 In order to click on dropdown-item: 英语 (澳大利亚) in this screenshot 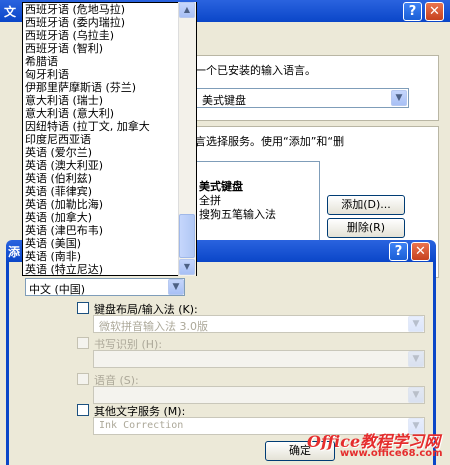, I will do `click(109, 165)`.